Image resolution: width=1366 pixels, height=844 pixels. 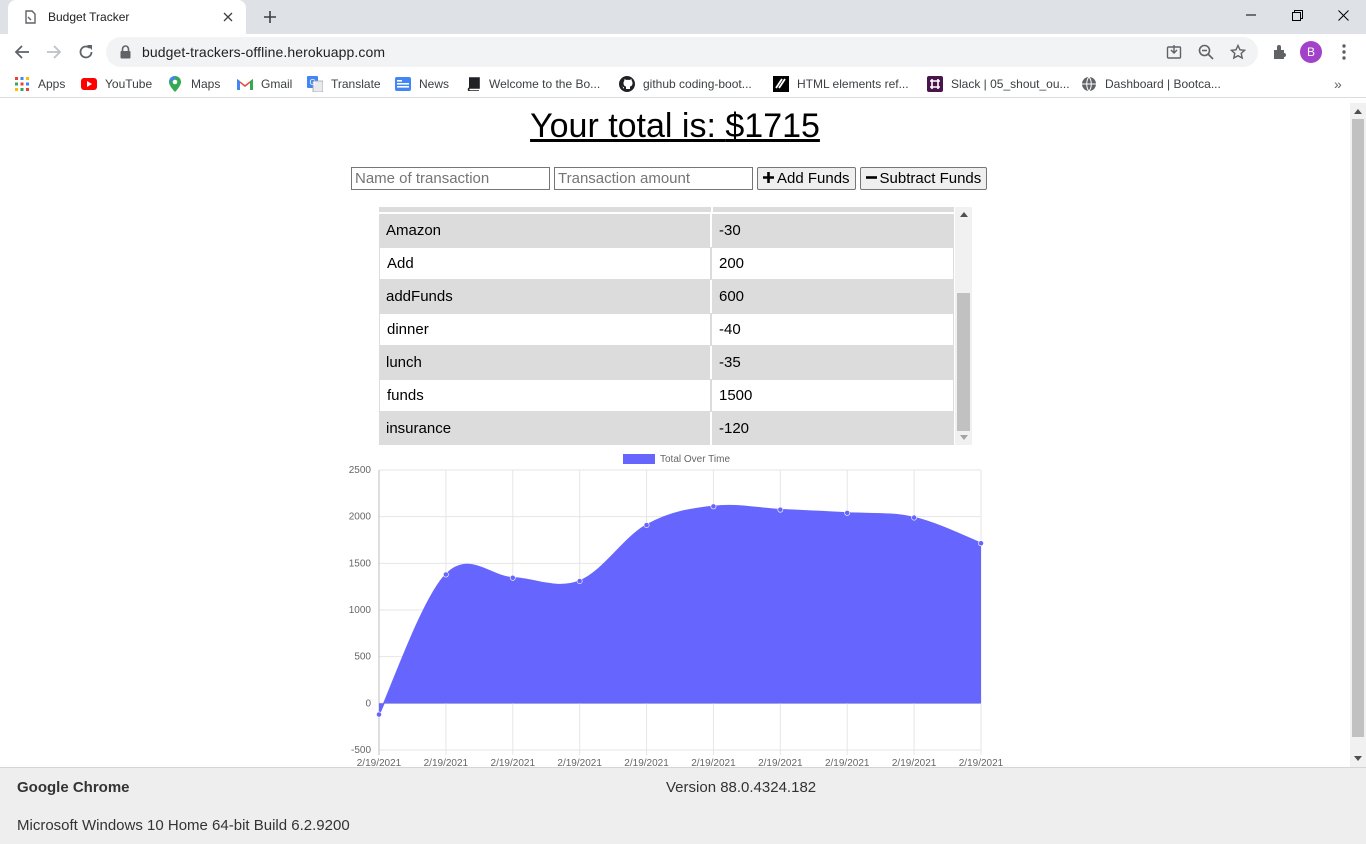 What do you see at coordinates (1206, 52) in the screenshot?
I see `zoom-icon` at bounding box center [1206, 52].